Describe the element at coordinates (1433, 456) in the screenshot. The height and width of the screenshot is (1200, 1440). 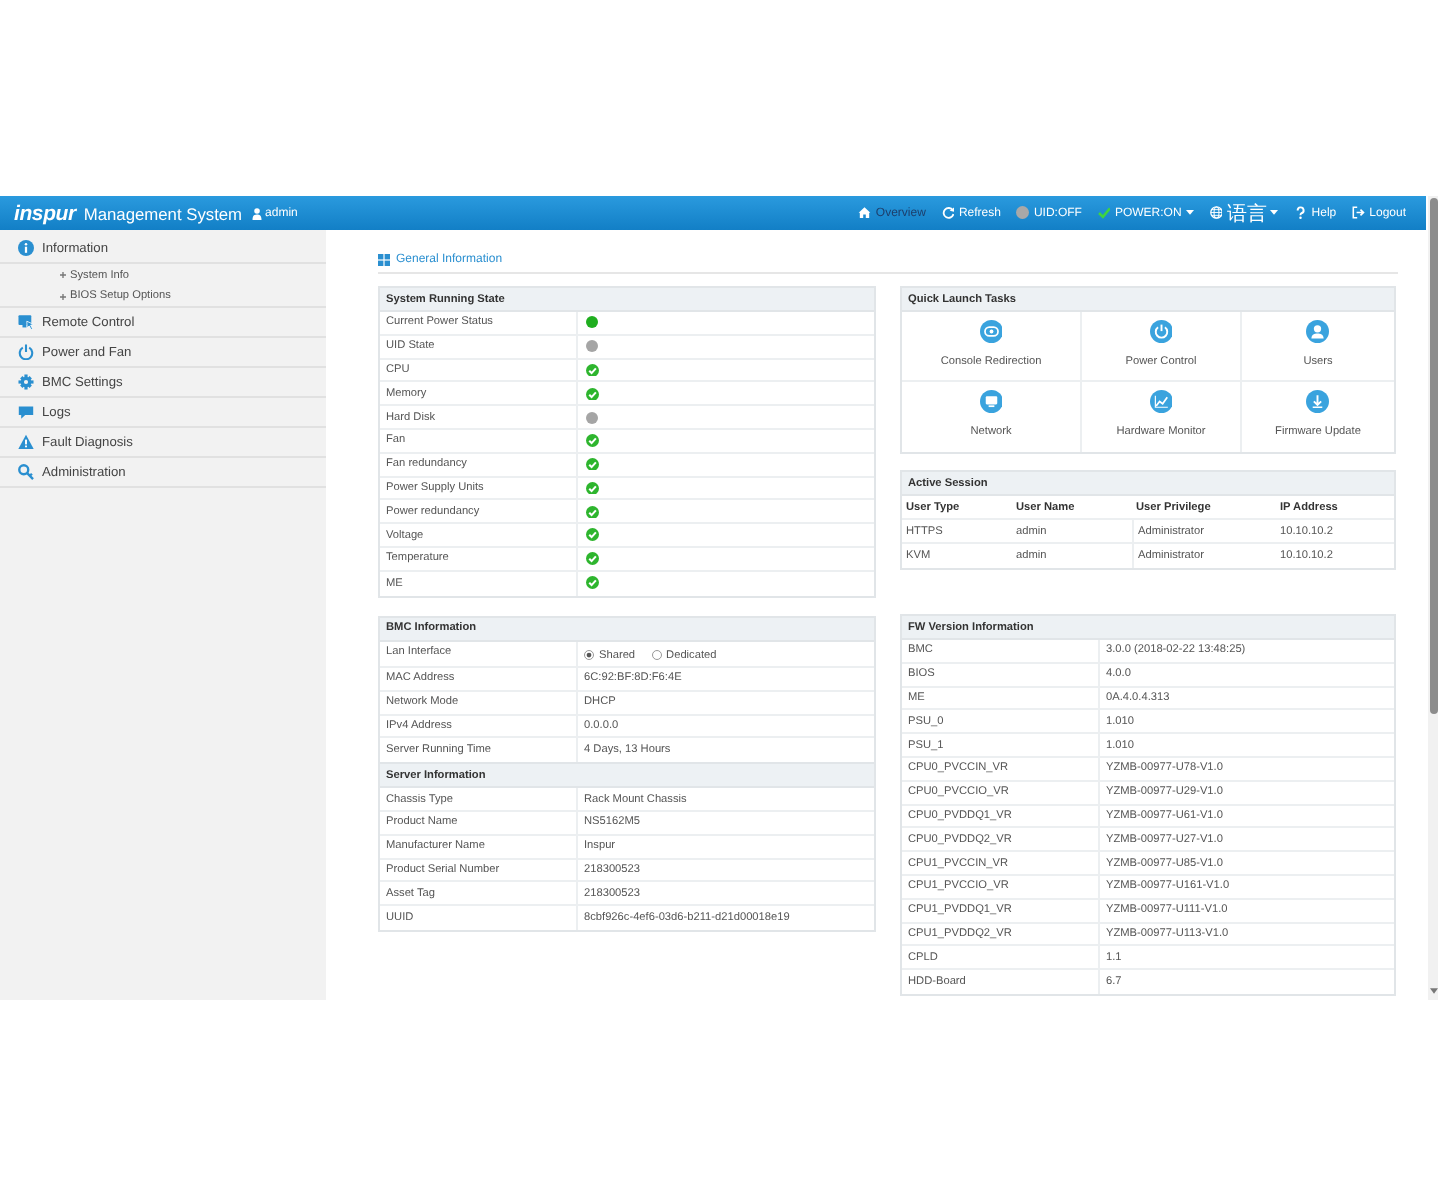
I see `scrollbar-thumb` at that location.